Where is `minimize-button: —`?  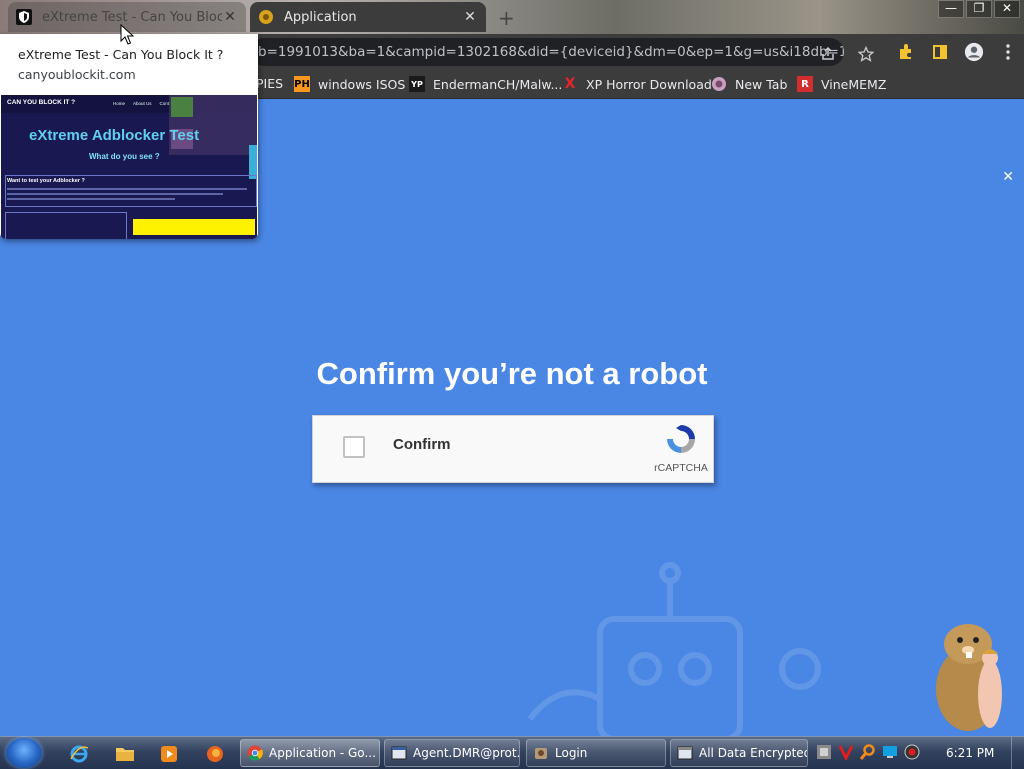 minimize-button: — is located at coordinates (951, 9).